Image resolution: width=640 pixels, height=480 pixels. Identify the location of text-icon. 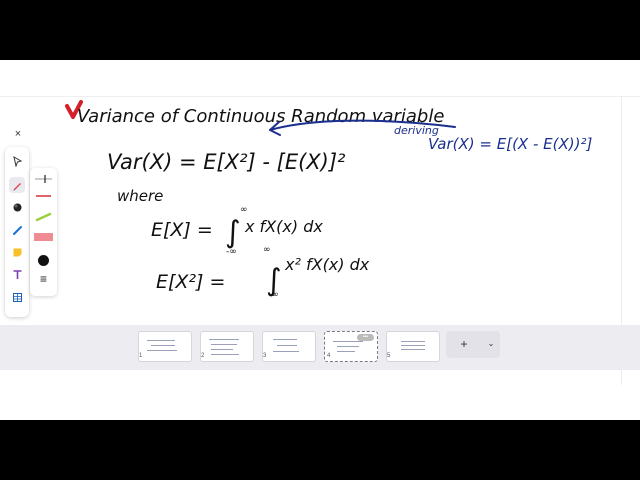
(17, 274).